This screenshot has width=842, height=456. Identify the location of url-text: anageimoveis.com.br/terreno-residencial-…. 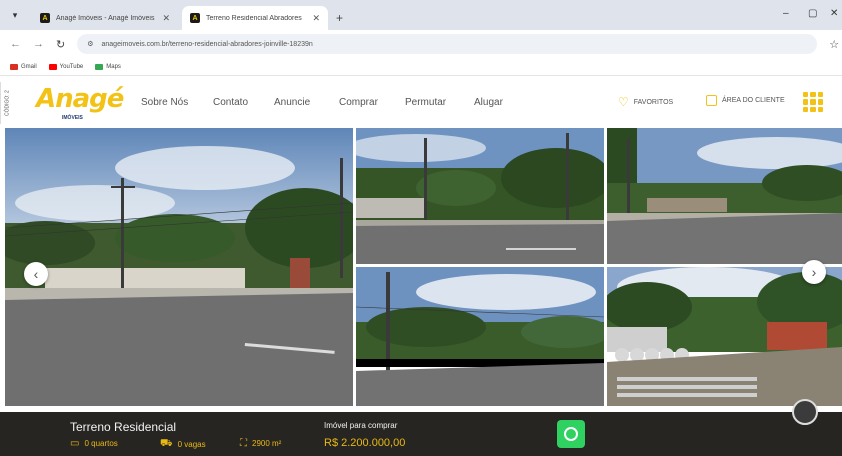
(207, 44).